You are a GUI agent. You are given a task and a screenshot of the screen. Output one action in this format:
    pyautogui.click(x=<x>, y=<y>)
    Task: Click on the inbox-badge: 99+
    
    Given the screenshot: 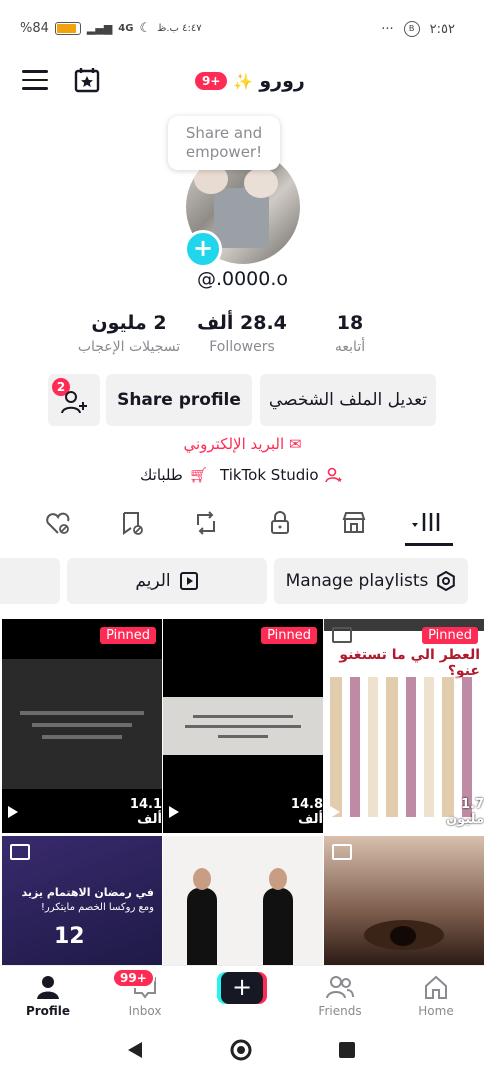 What is the action you would take?
    pyautogui.click(x=133, y=978)
    